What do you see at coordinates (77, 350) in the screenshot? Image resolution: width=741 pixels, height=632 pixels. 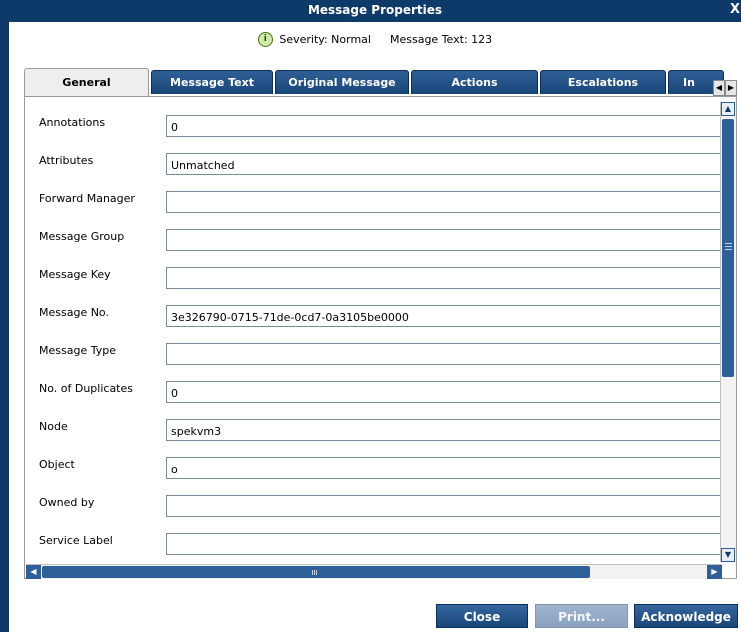 I see `field-label-message-type: Message Type` at bounding box center [77, 350].